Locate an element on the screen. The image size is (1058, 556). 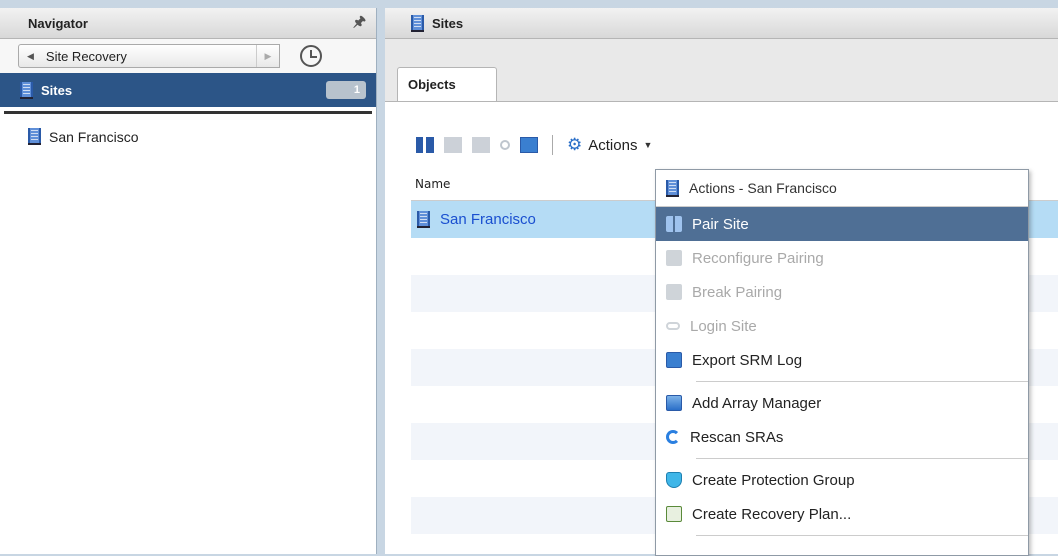
back-button: ◀ Site Recovery ▶ is located at coordinates (149, 56).